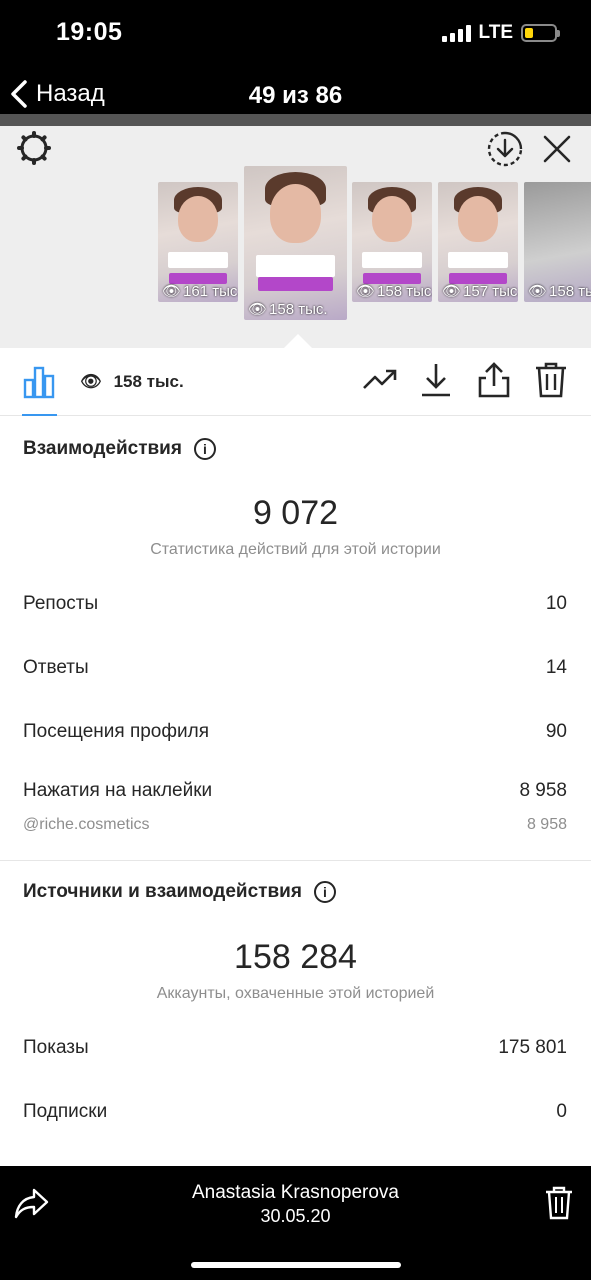  Describe the element at coordinates (540, 33) in the screenshot. I see `battery-icon` at that location.